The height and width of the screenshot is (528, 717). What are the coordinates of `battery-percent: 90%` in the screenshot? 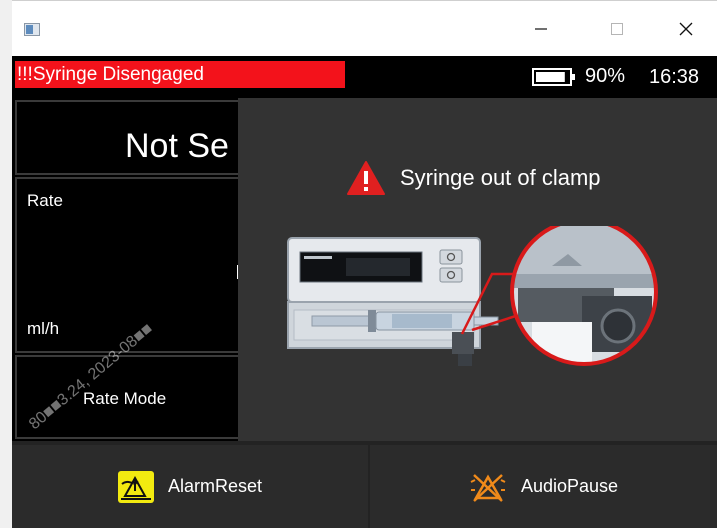 It's located at (605, 76).